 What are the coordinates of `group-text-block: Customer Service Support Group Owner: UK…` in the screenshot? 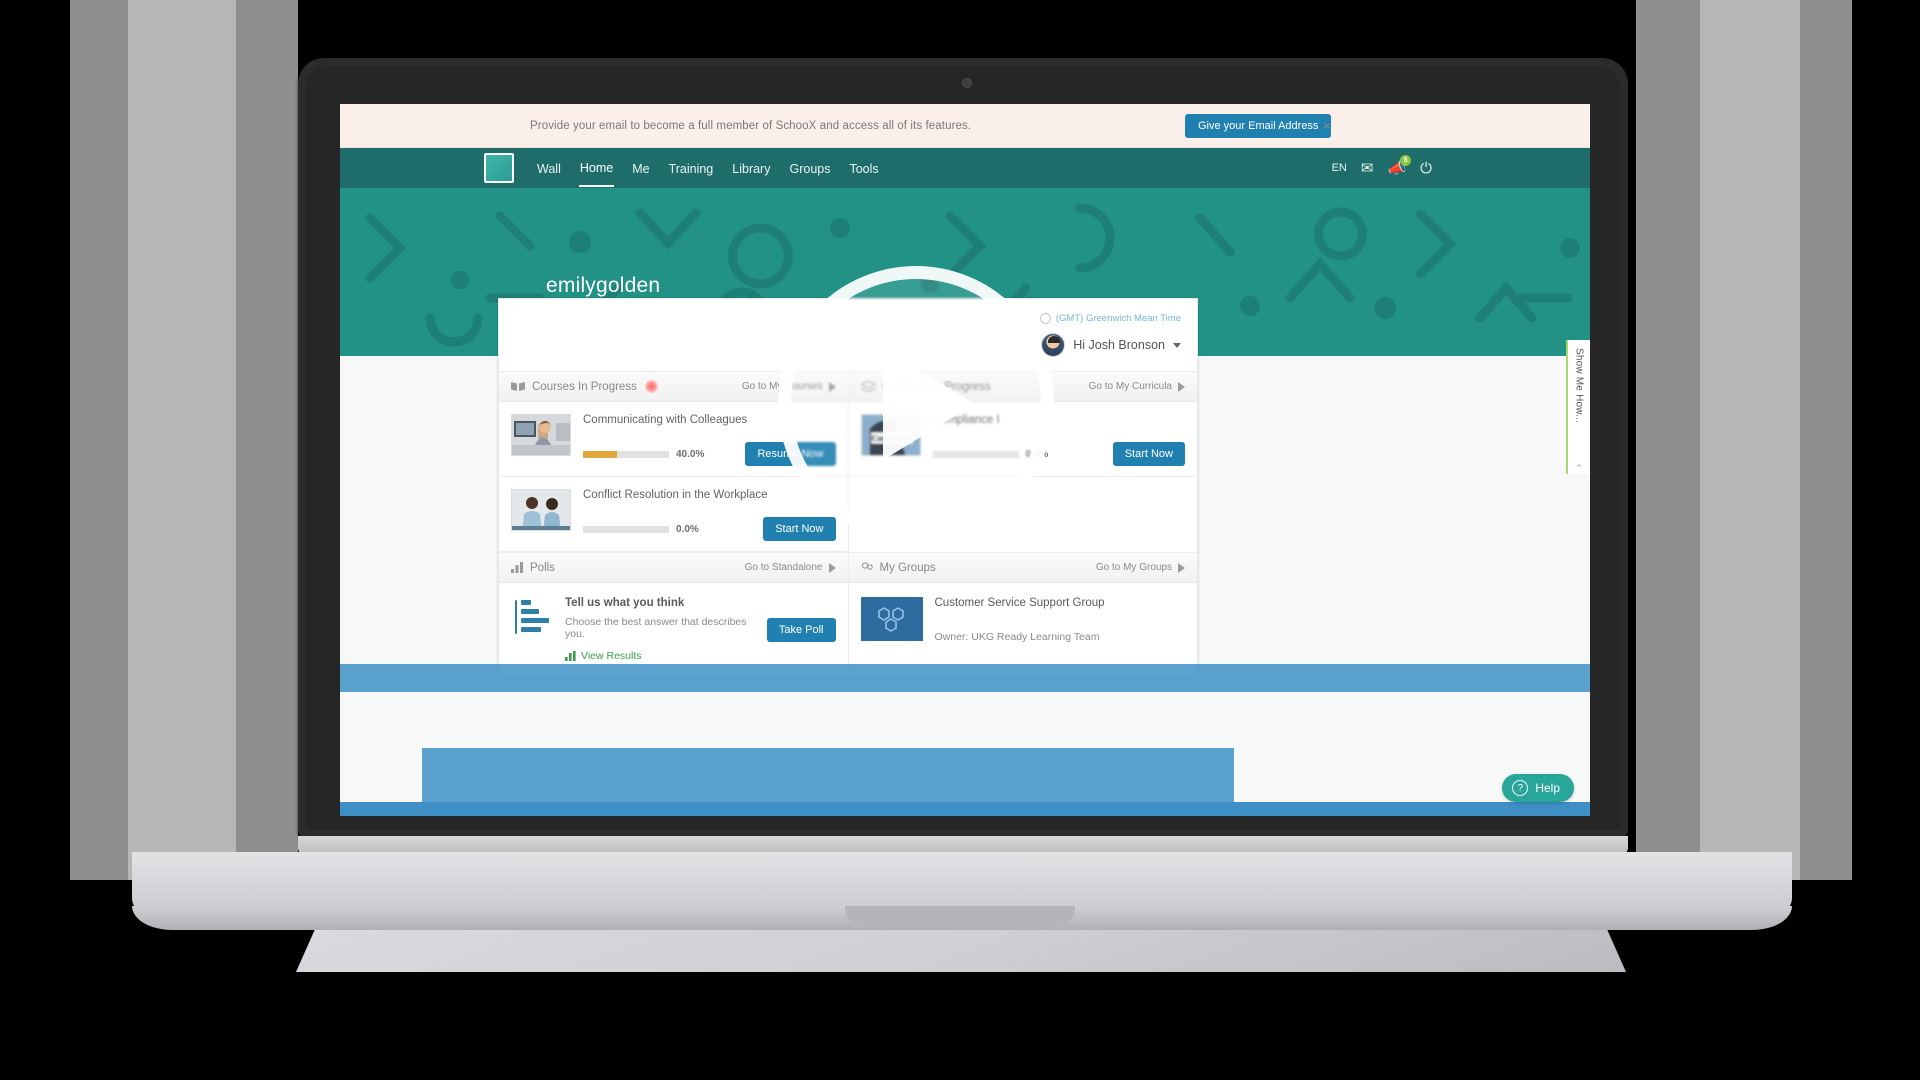 It's located at (1060, 620).